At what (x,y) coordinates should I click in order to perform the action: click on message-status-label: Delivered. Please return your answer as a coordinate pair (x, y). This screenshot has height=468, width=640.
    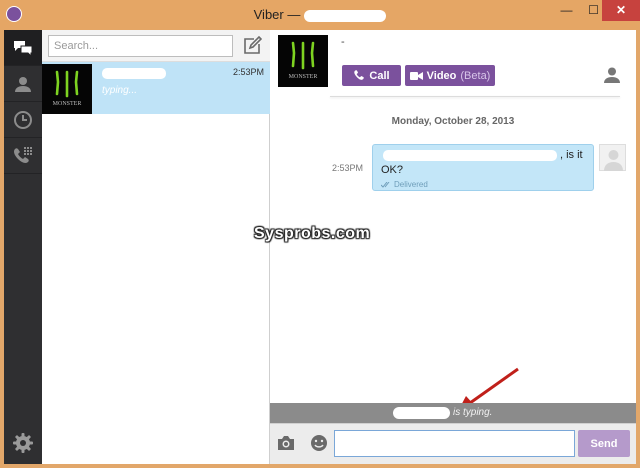
    Looking at the image, I should click on (411, 184).